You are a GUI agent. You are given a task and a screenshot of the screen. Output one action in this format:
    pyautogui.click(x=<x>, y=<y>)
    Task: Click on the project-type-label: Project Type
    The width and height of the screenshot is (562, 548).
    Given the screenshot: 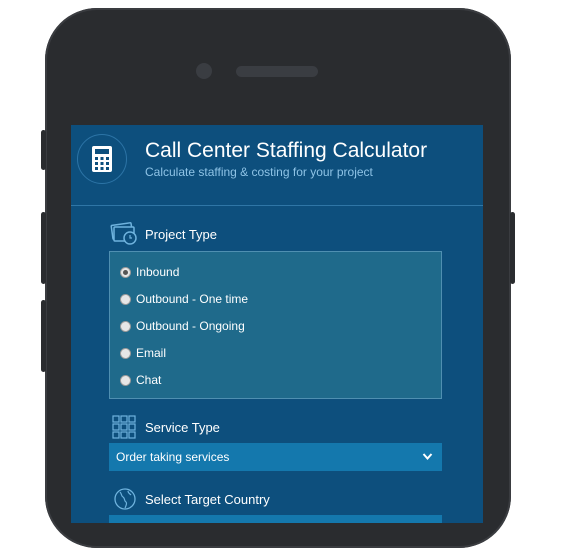 What is the action you would take?
    pyautogui.click(x=181, y=234)
    